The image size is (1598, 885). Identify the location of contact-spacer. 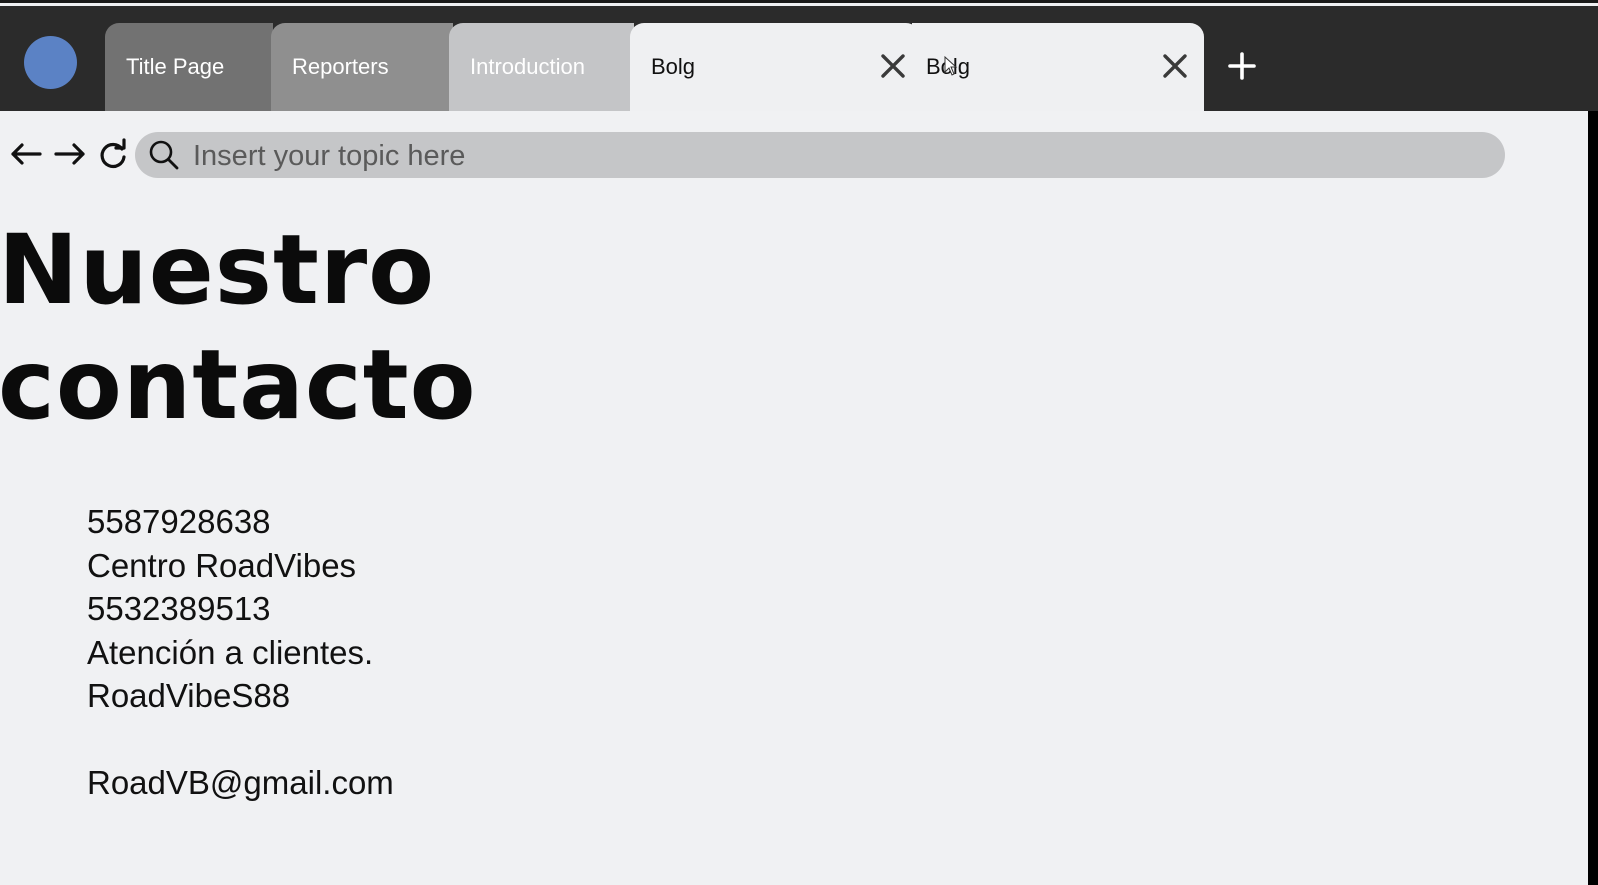
(240, 740).